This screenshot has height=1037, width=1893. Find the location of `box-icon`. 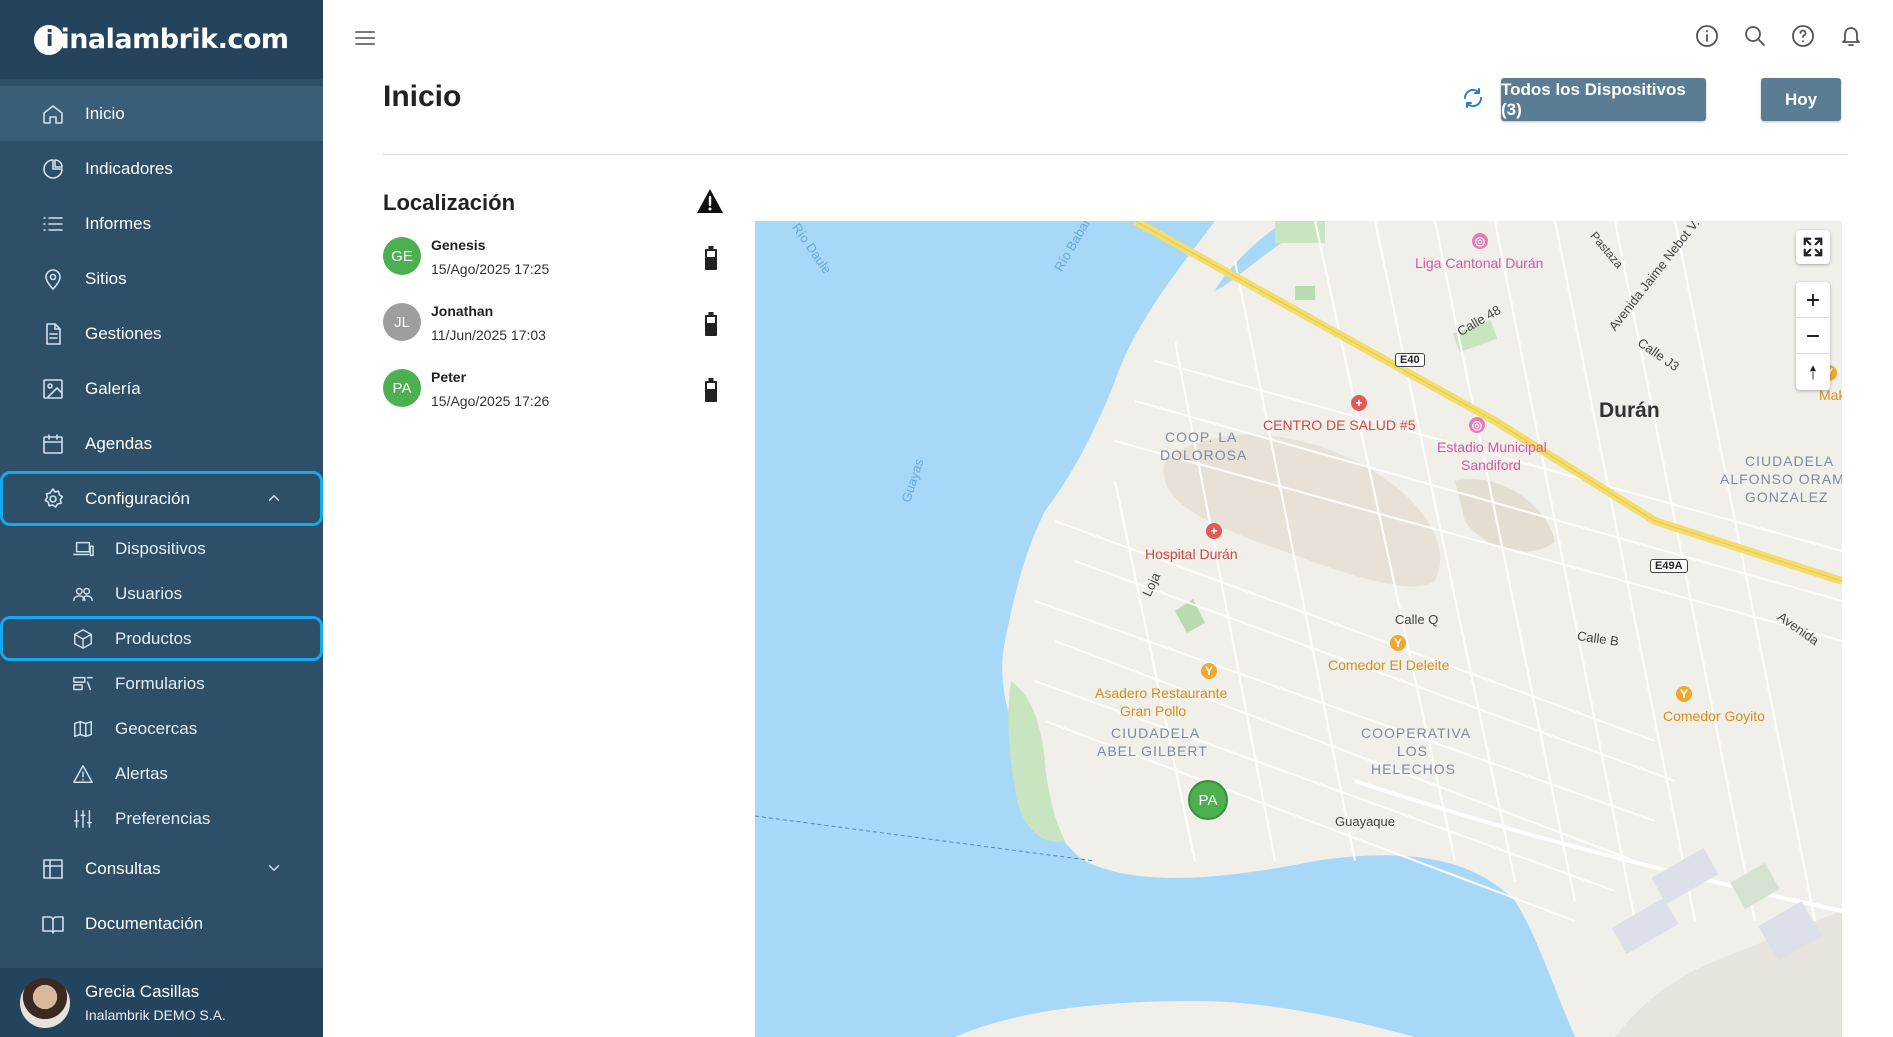

box-icon is located at coordinates (83, 639).